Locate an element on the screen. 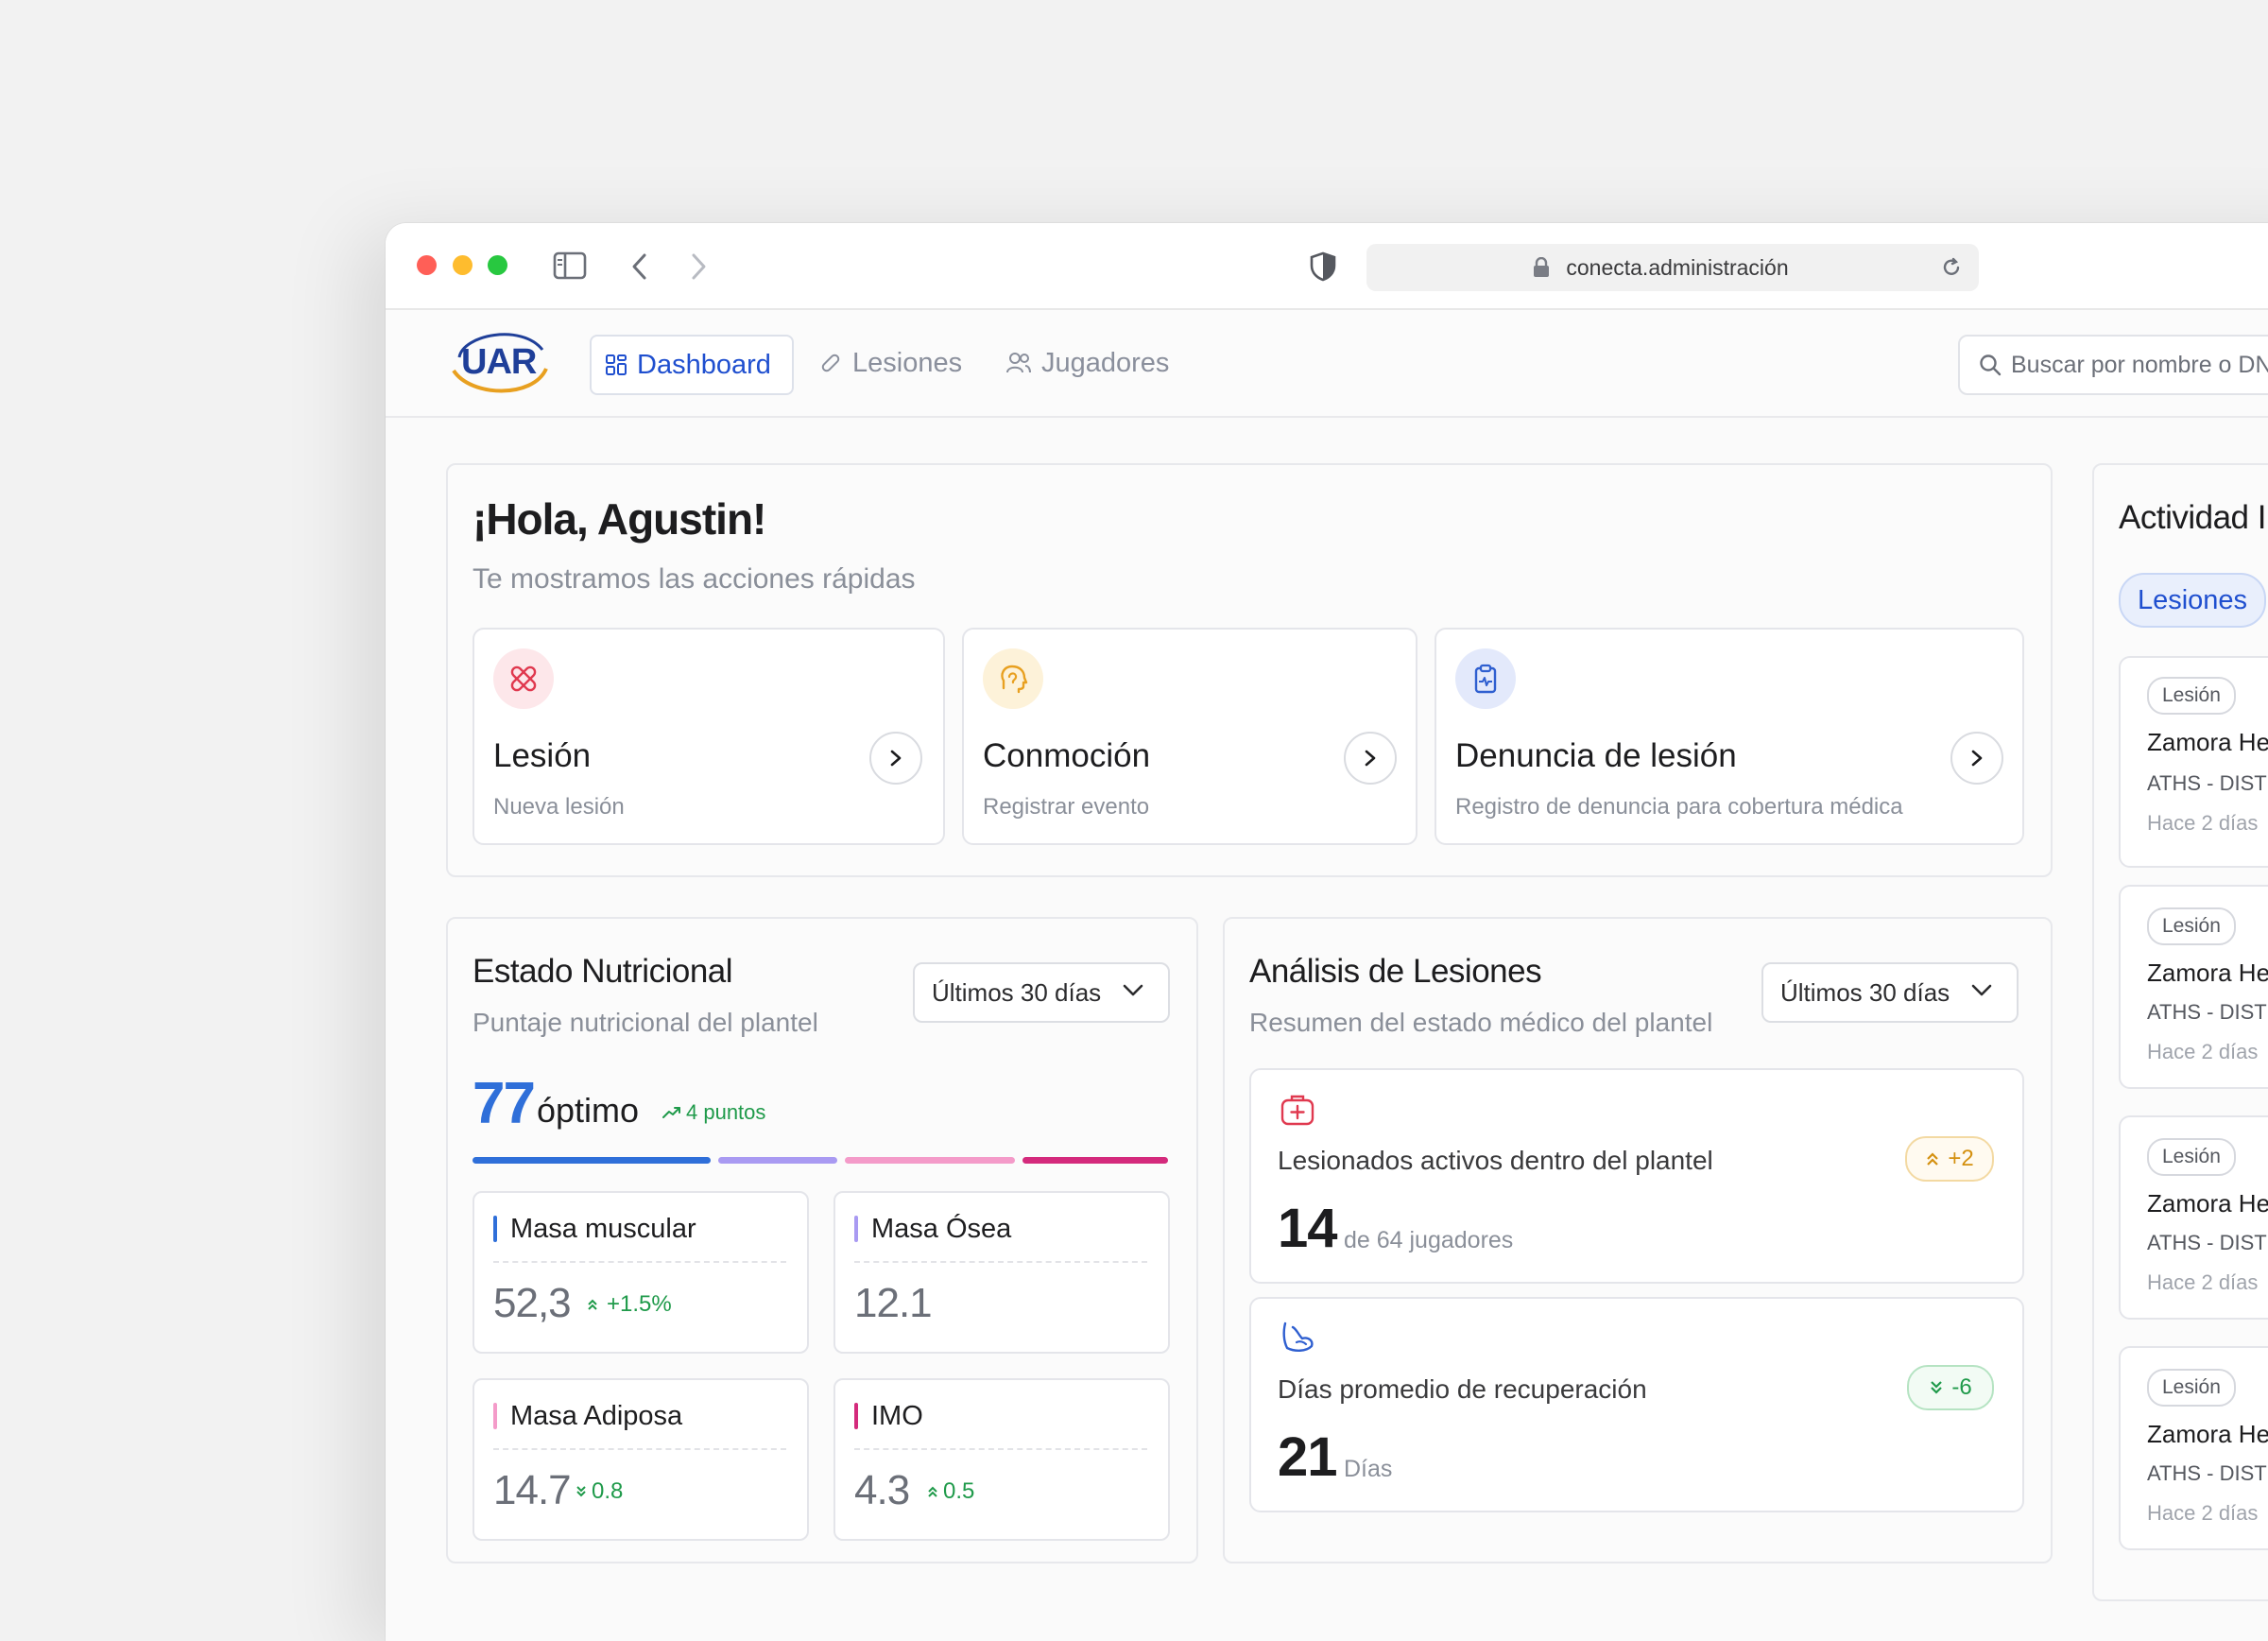 This screenshot has height=1641, width=2268. reload-icon is located at coordinates (1951, 267).